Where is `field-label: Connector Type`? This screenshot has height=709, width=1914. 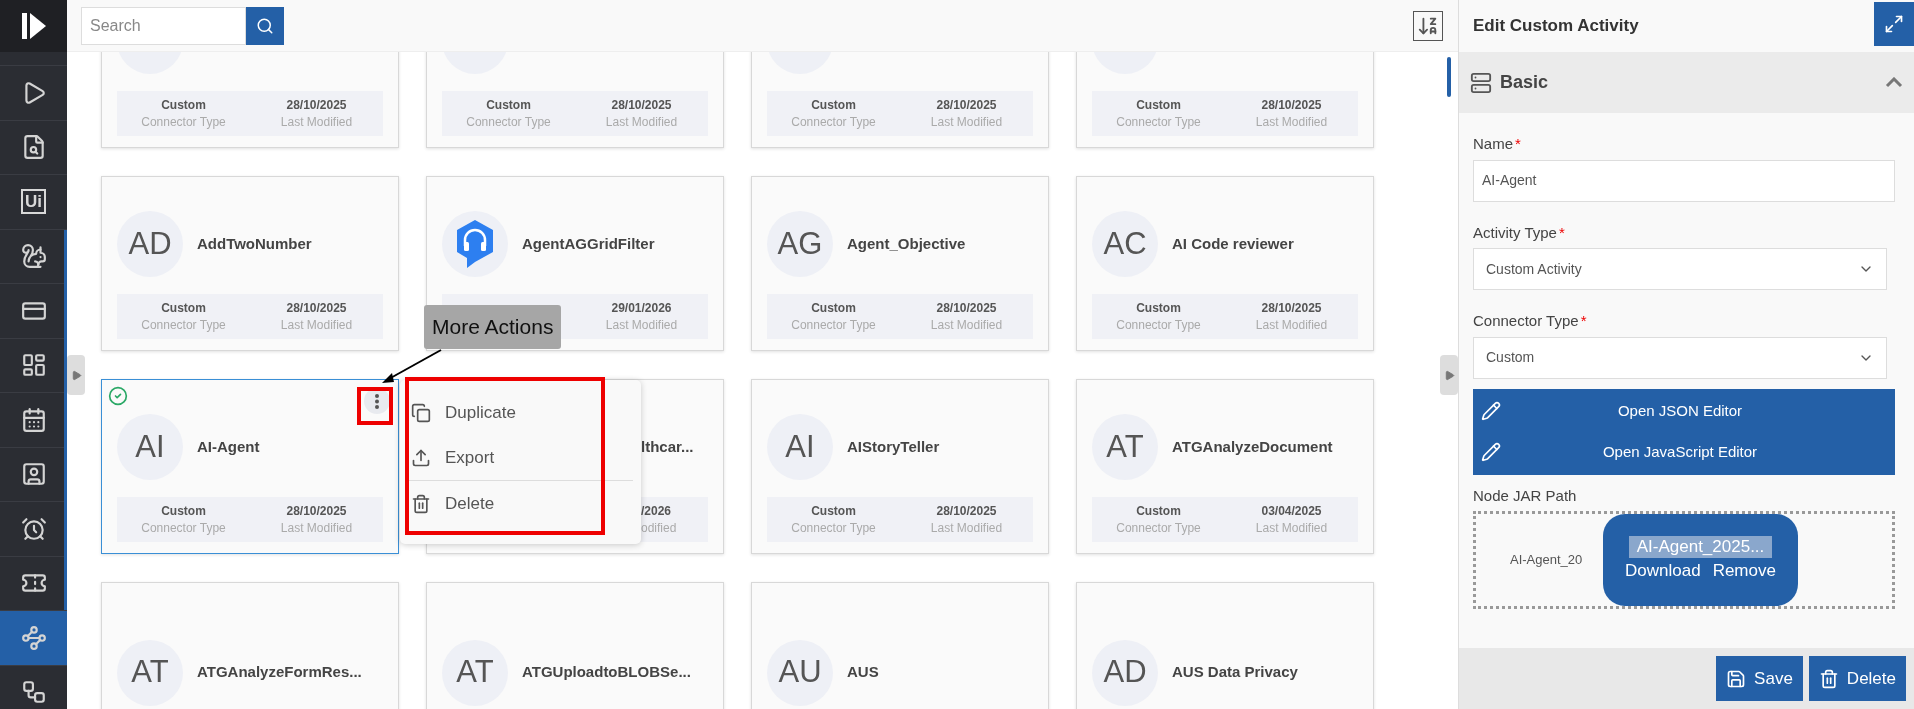
field-label: Connector Type is located at coordinates (1526, 321).